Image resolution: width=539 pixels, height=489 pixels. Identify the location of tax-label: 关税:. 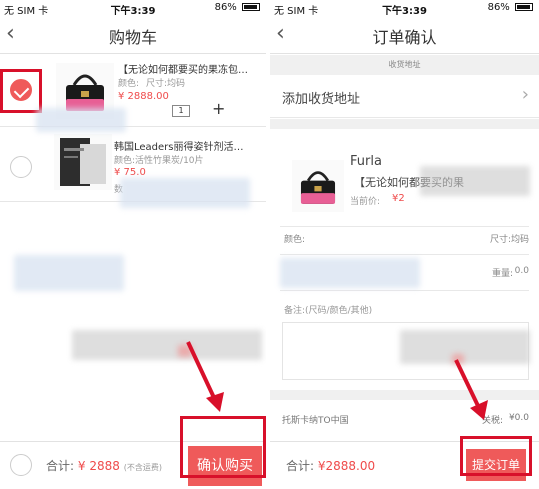
(492, 421).